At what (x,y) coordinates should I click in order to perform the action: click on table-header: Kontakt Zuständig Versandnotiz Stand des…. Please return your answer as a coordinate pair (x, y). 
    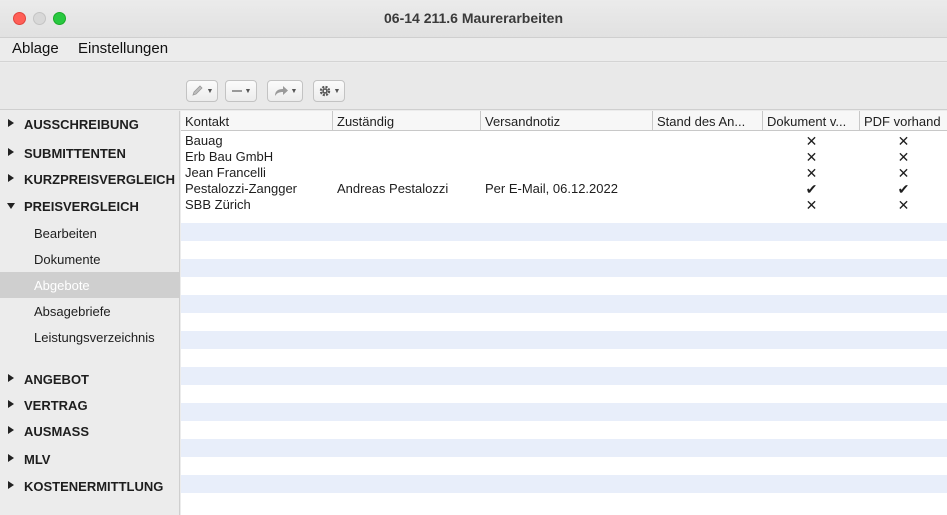
    Looking at the image, I should click on (564, 121).